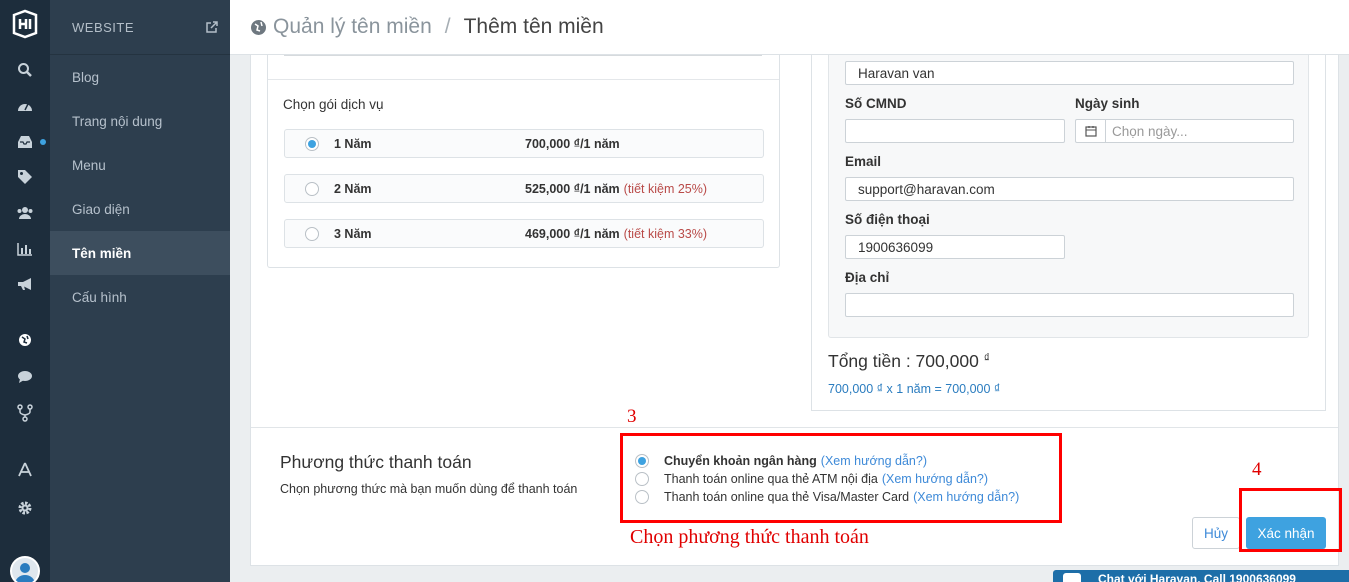 The image size is (1349, 582). Describe the element at coordinates (376, 462) in the screenshot. I see `payment-title: Phương thức thanh toán` at that location.